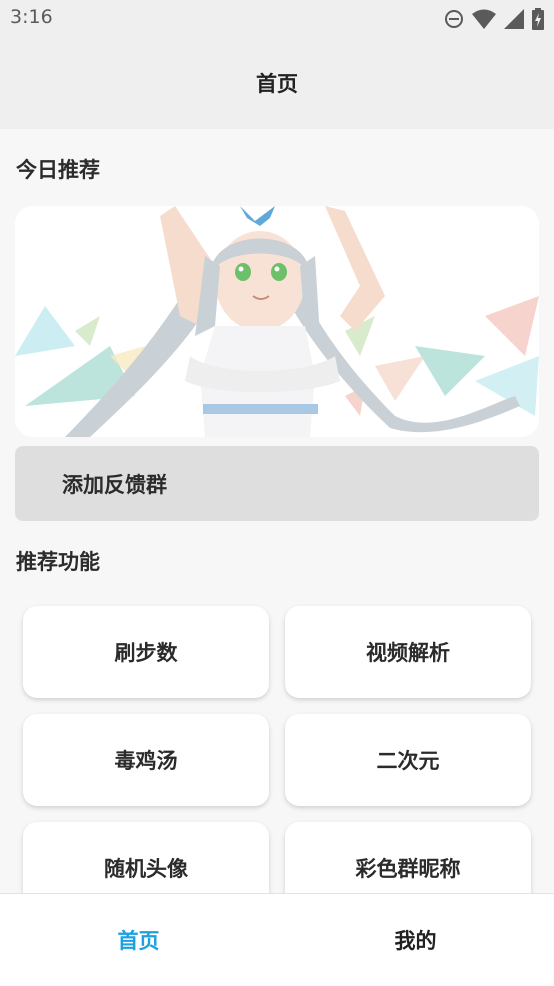 Image resolution: width=554 pixels, height=986 pixels. I want to click on battery-charging-icon, so click(538, 19).